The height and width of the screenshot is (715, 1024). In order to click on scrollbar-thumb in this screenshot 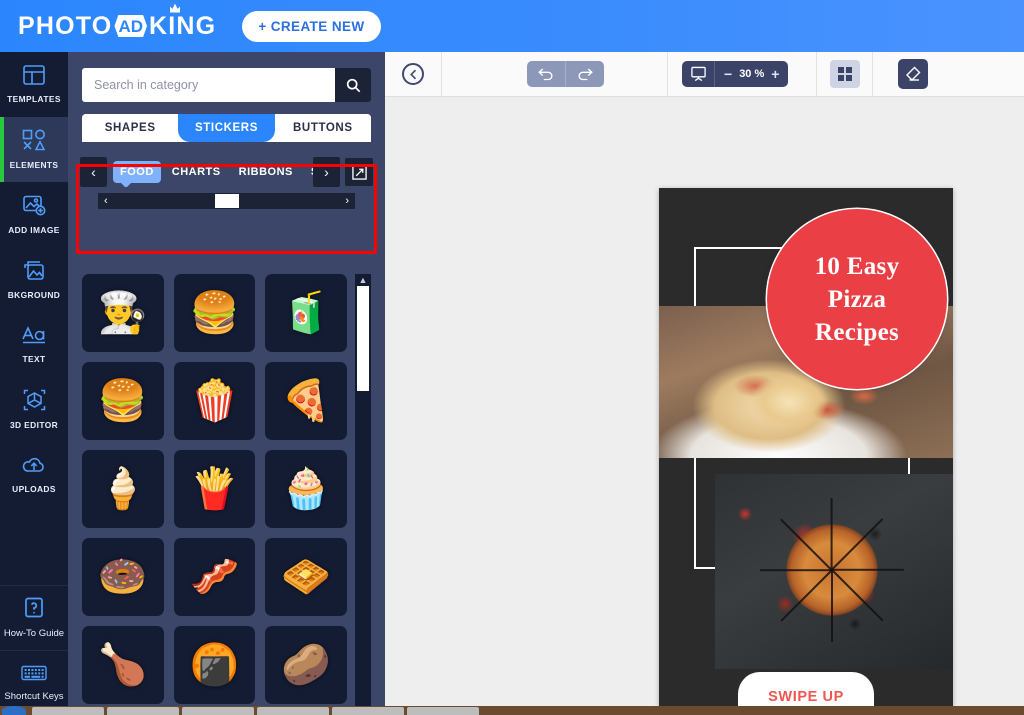, I will do `click(363, 338)`.